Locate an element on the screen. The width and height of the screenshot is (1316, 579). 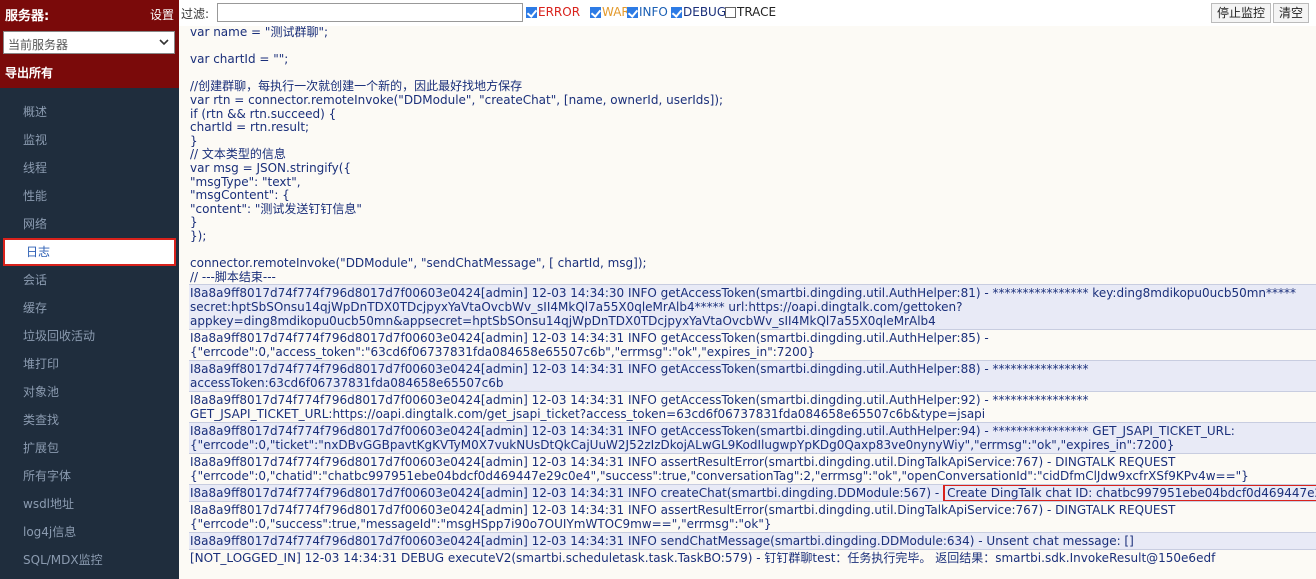
server-select: 当前服务器 is located at coordinates (89, 42).